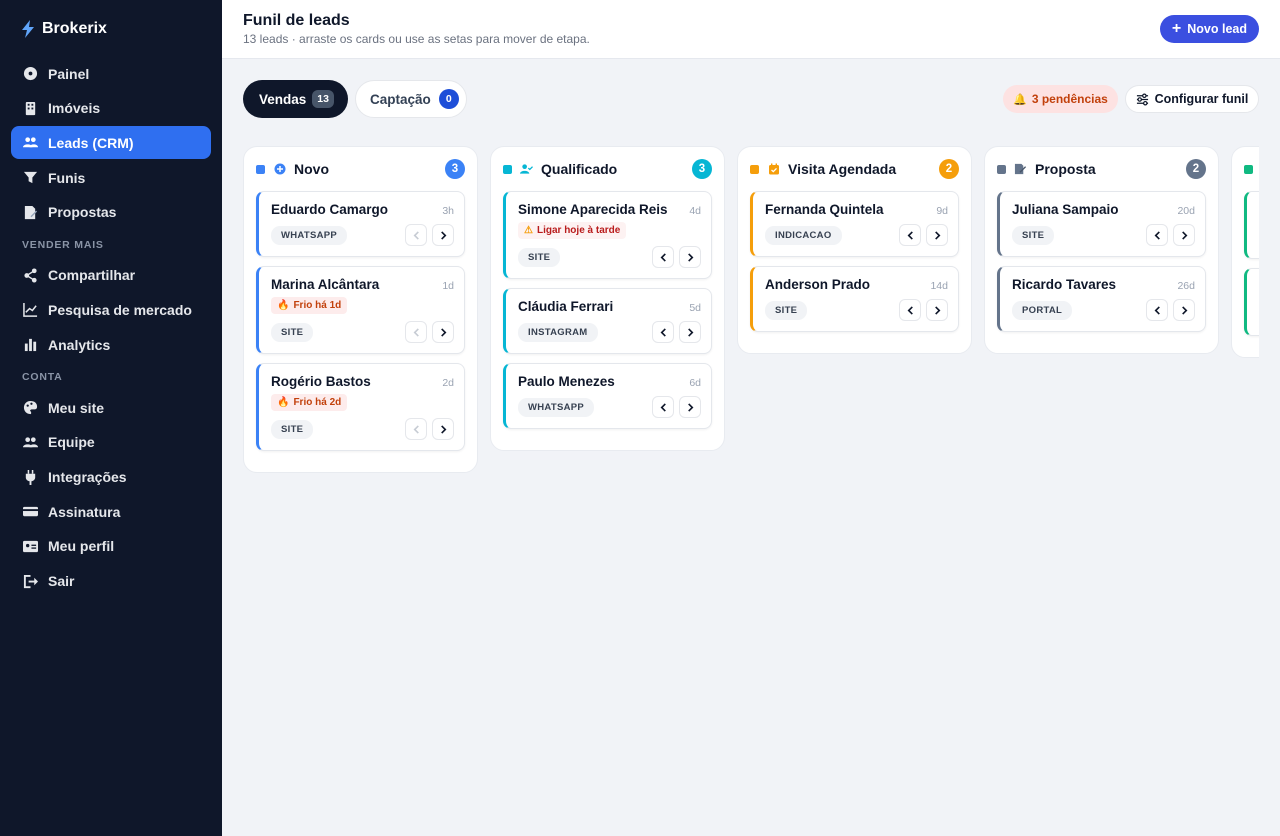 Image resolution: width=1280 pixels, height=836 pixels. Describe the element at coordinates (942, 211) in the screenshot. I see `lead-age: 9d` at that location.